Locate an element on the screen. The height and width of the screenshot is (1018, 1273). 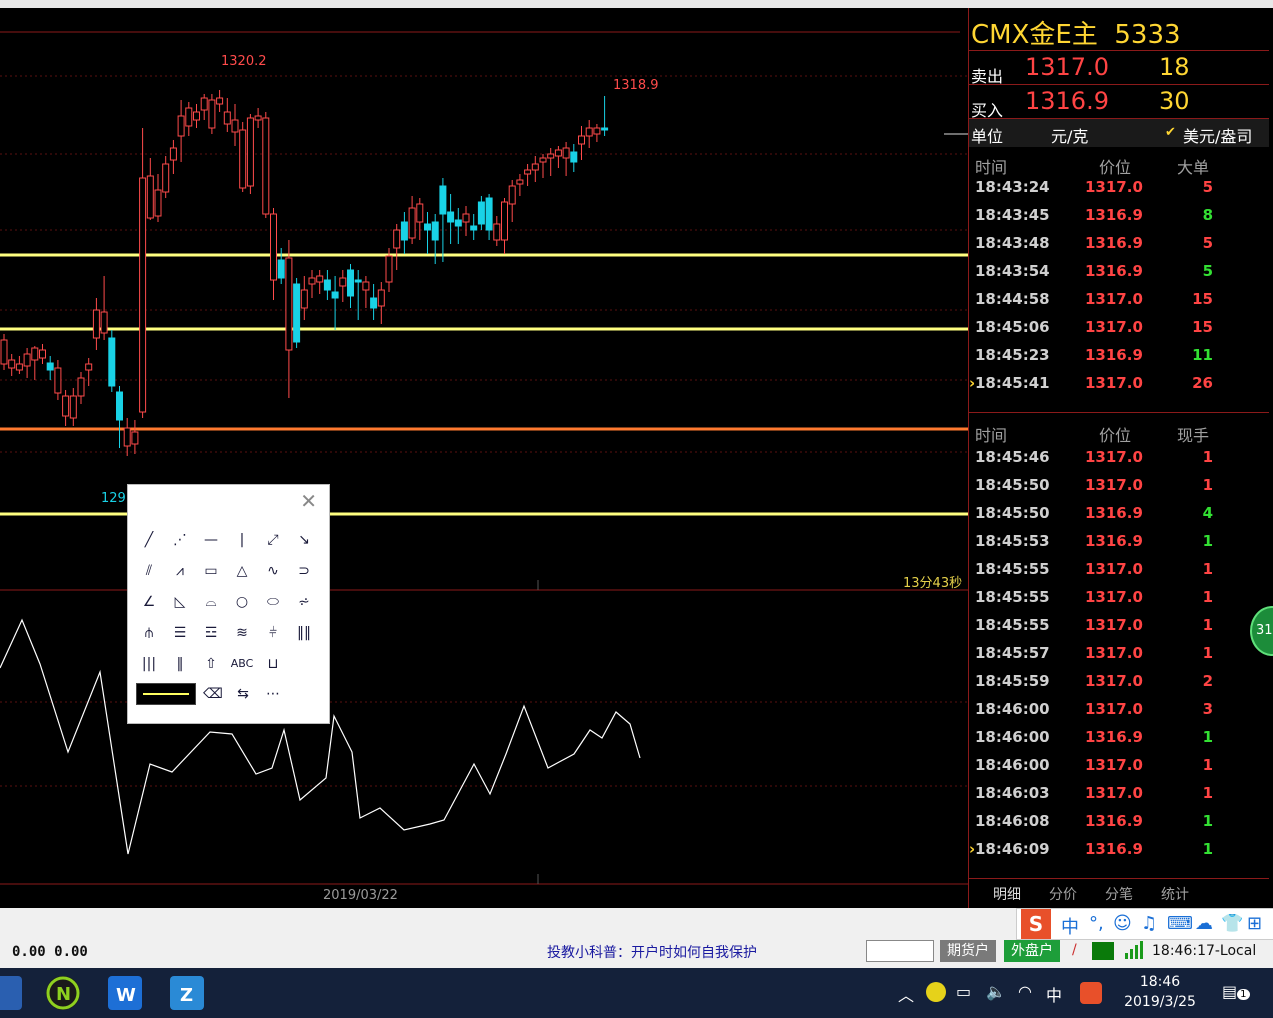
ime-skin-icon: 👕 is located at coordinates (1232, 923).